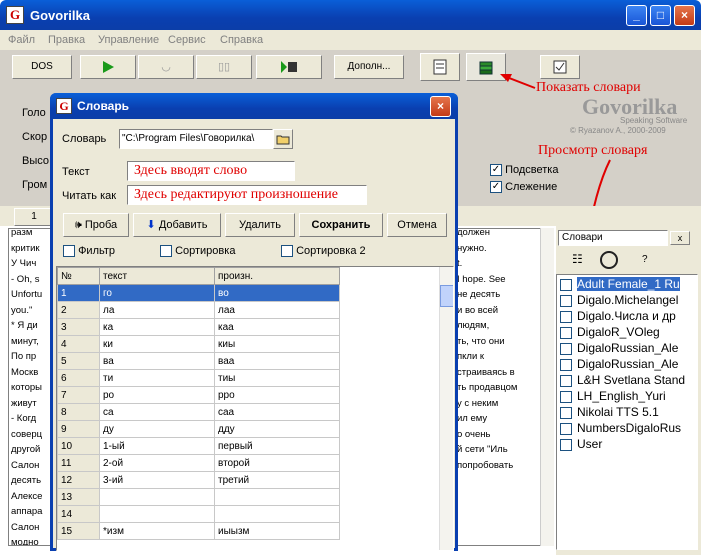  Describe the element at coordinates (78, 276) in the screenshot. I see `column-number: №` at that location.